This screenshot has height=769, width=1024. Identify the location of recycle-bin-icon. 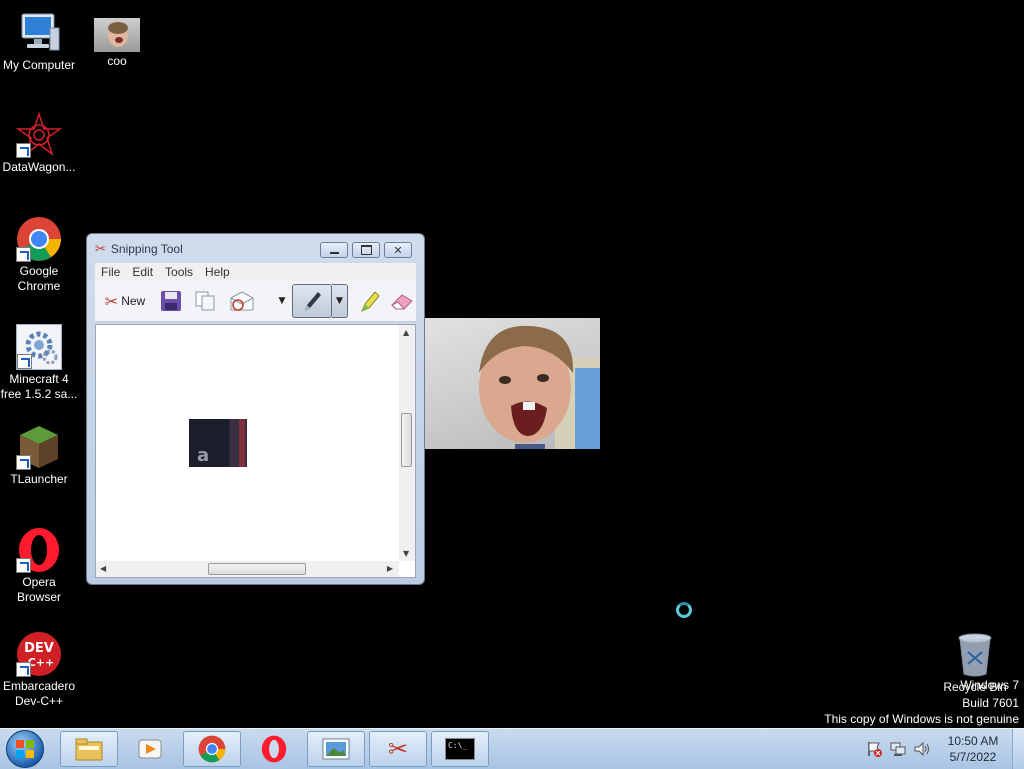
(975, 655).